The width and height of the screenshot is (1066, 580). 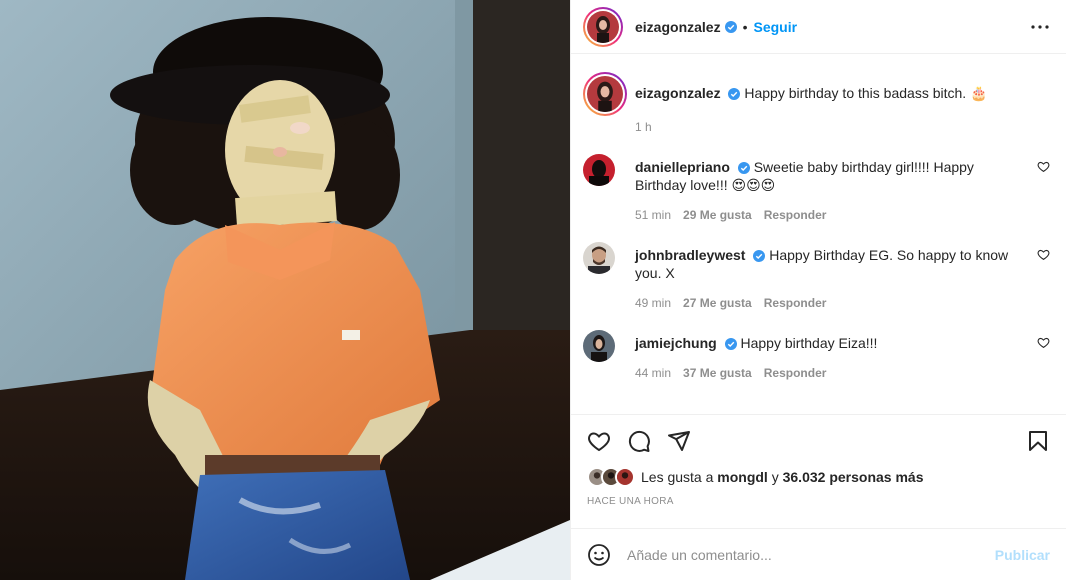 I want to click on more-options-icon, so click(x=1040, y=27).